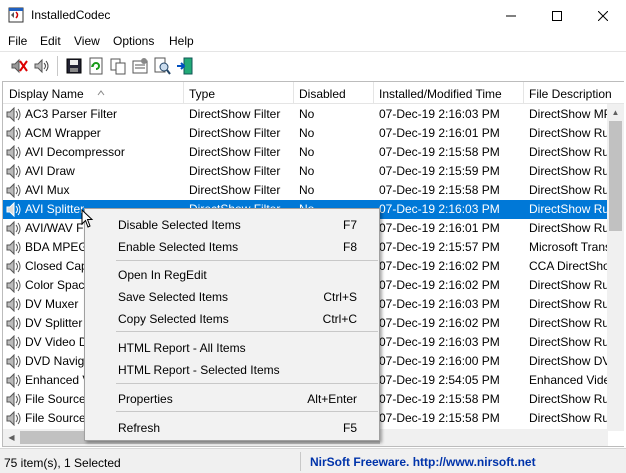 The width and height of the screenshot is (626, 473). What do you see at coordinates (440, 94) in the screenshot?
I see `column-header-time: Installed/Modified Time` at bounding box center [440, 94].